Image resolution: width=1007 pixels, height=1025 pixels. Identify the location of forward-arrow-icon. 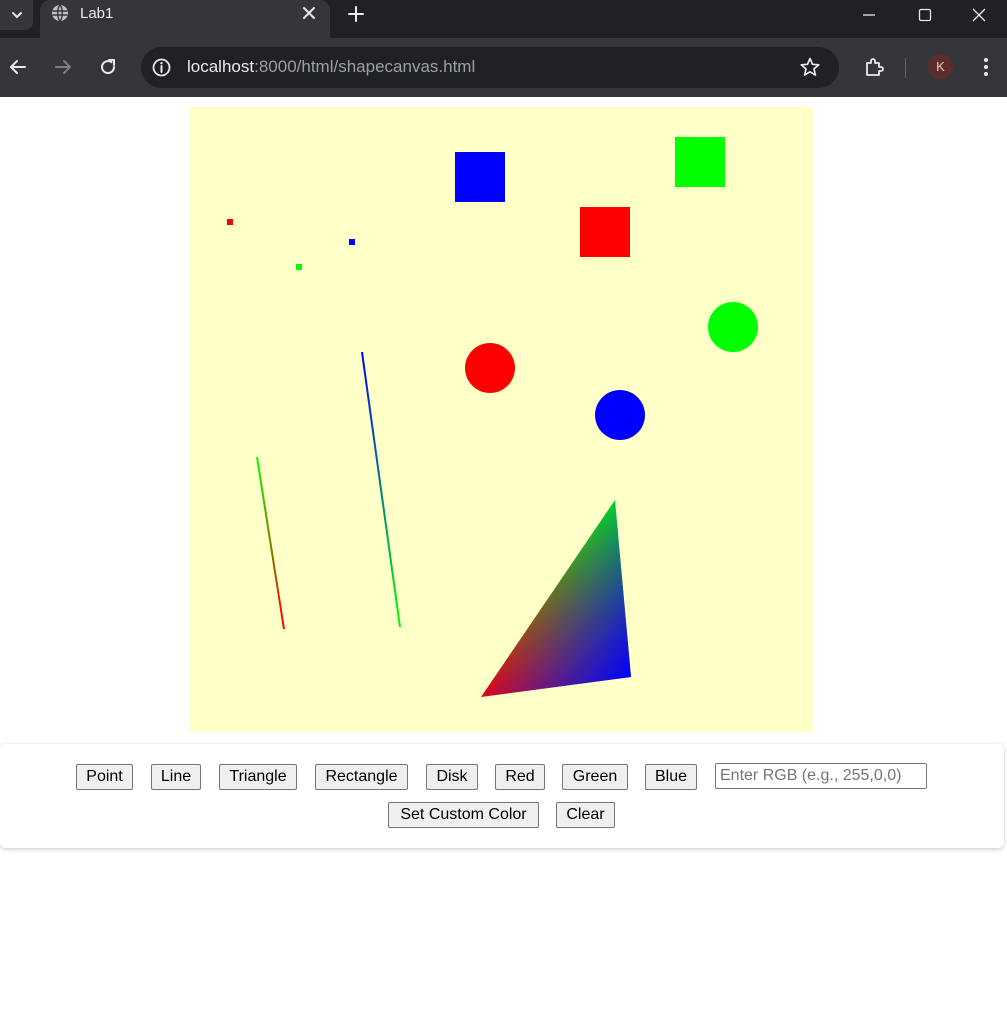
(63, 67).